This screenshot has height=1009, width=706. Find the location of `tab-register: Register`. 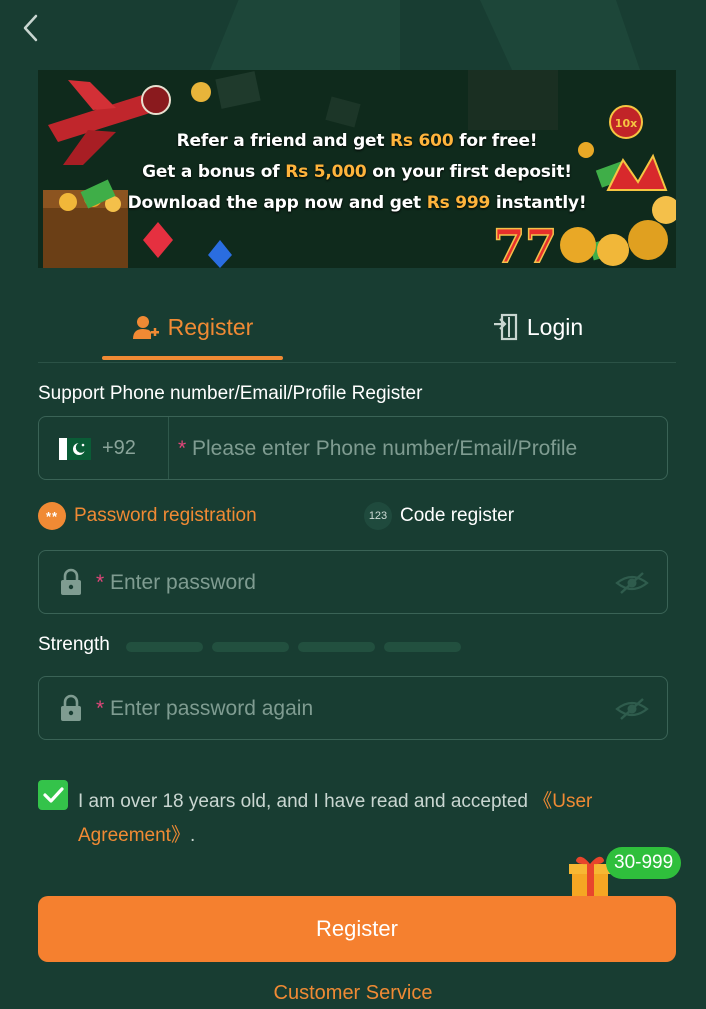

tab-register: Register is located at coordinates (192, 327).